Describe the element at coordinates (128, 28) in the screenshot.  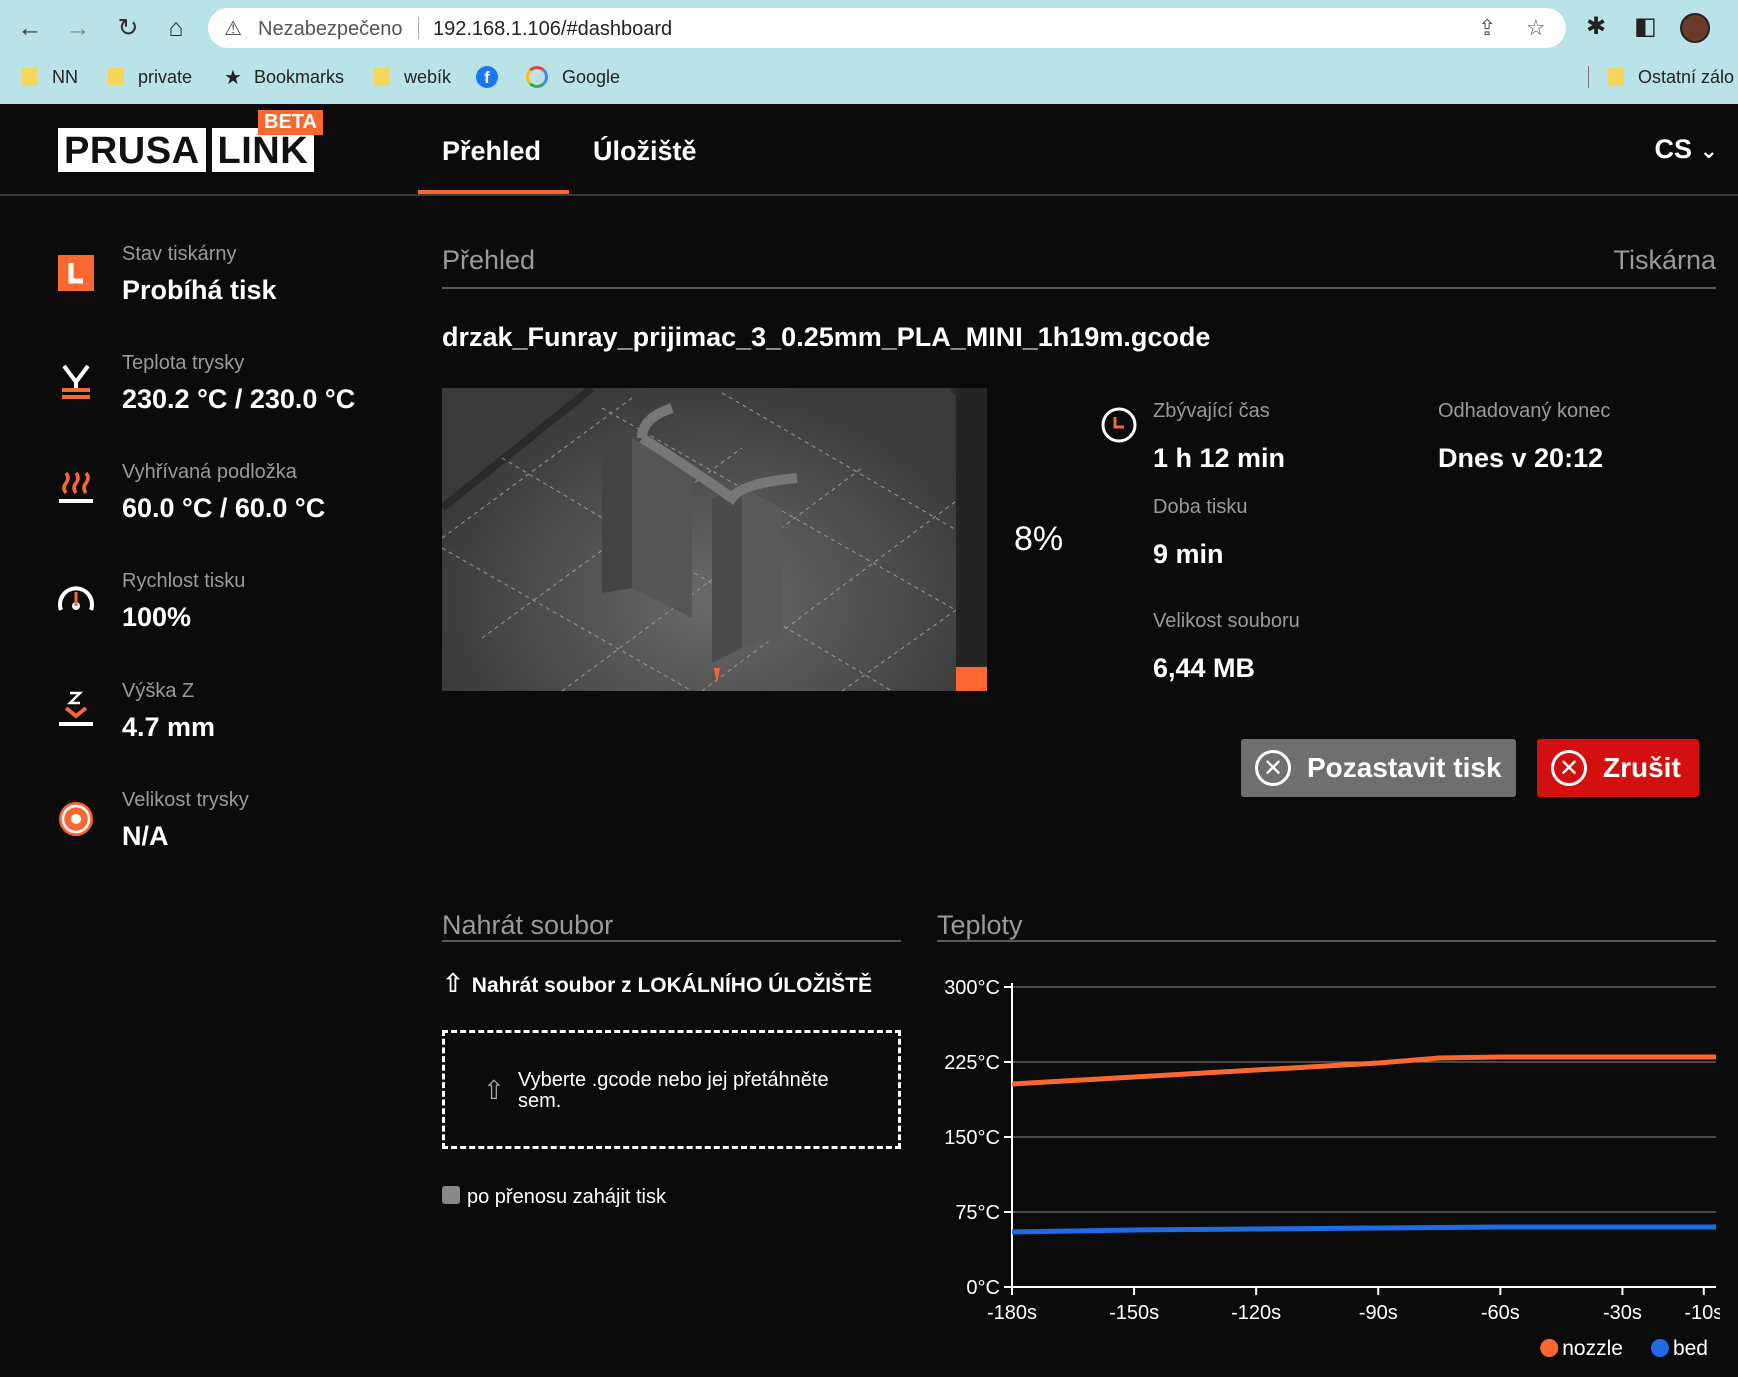
I see `reload-icon: ↻` at that location.